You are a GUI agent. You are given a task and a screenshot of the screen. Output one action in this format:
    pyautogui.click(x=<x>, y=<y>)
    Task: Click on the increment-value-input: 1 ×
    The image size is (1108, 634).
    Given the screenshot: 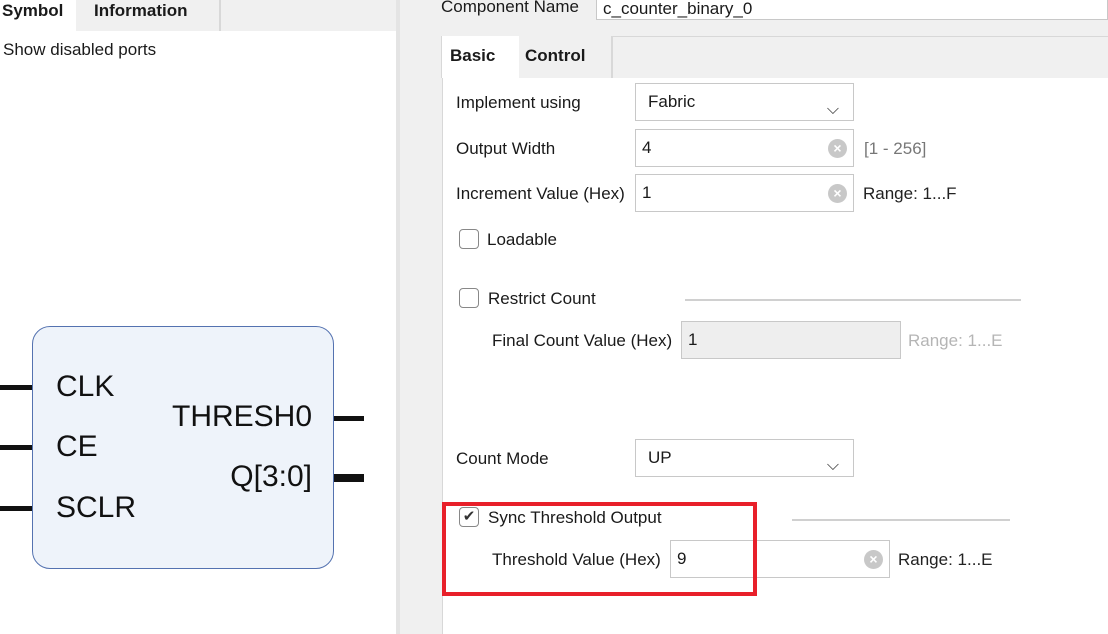 What is the action you would take?
    pyautogui.click(x=744, y=193)
    